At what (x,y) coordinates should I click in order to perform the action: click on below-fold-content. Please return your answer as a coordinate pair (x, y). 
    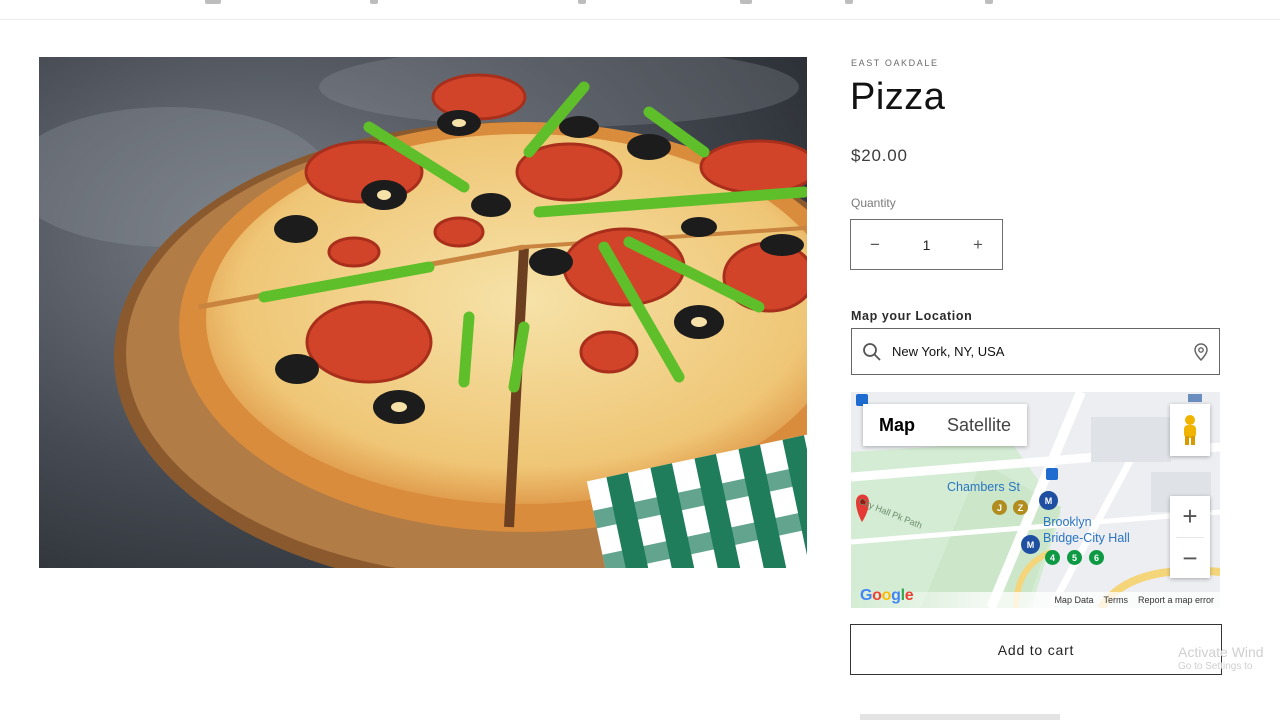
    Looking at the image, I should click on (960, 717).